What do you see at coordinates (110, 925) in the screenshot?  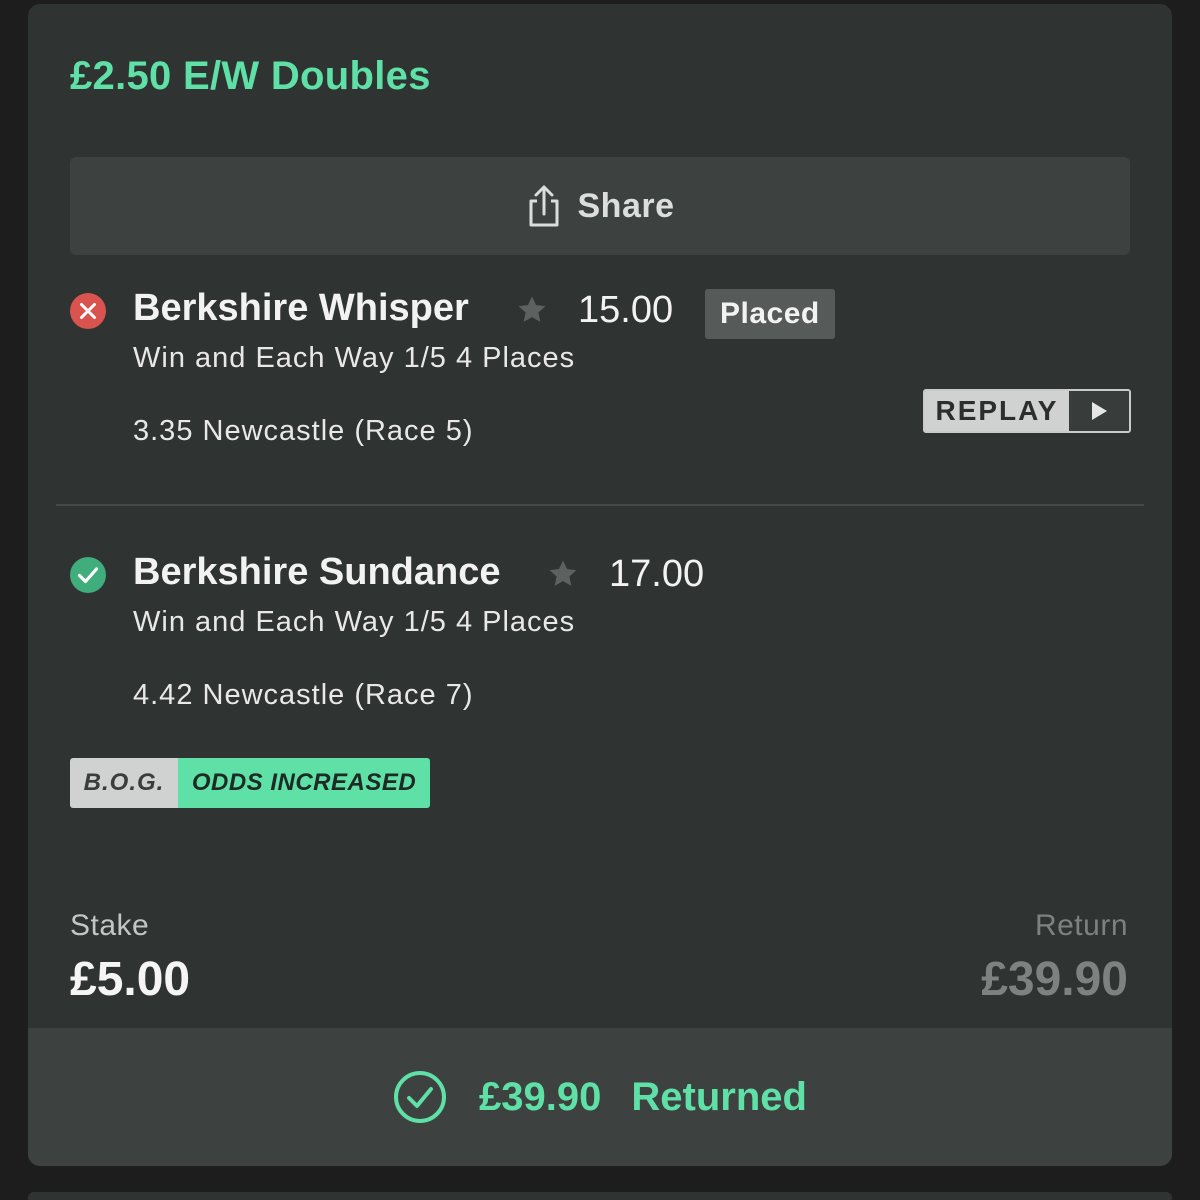 I see `stake-label: Stake` at bounding box center [110, 925].